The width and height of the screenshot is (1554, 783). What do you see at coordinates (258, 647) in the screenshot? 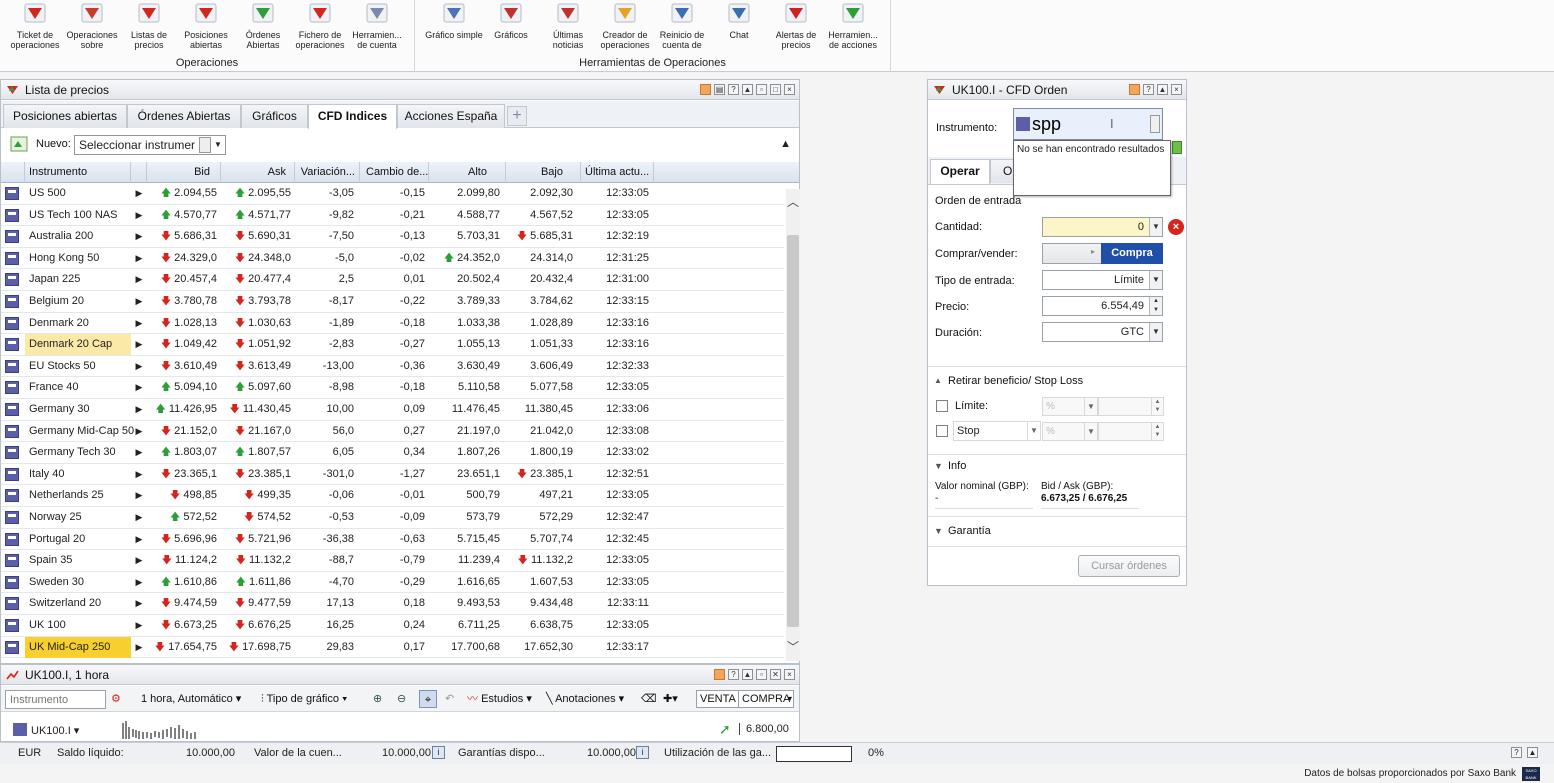
I see `cell-ask: 🡇 17.698,75` at bounding box center [258, 647].